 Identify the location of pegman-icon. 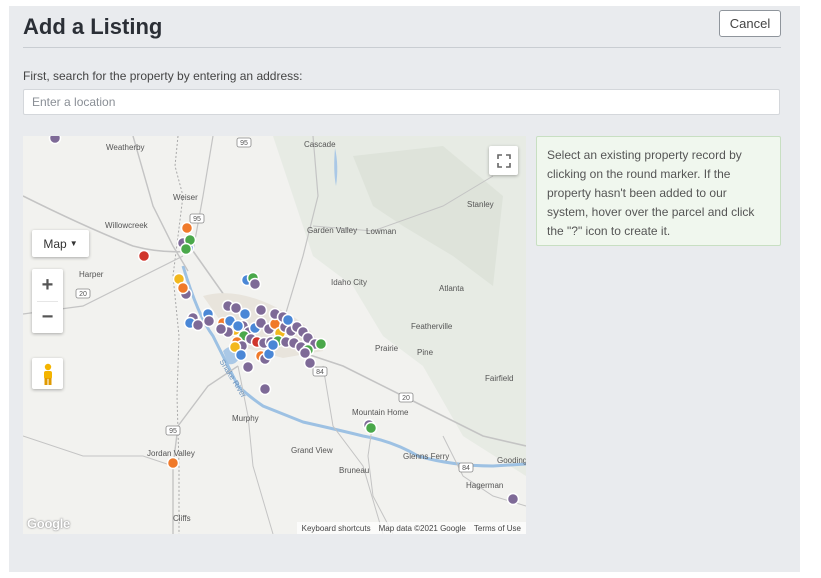
(47, 374).